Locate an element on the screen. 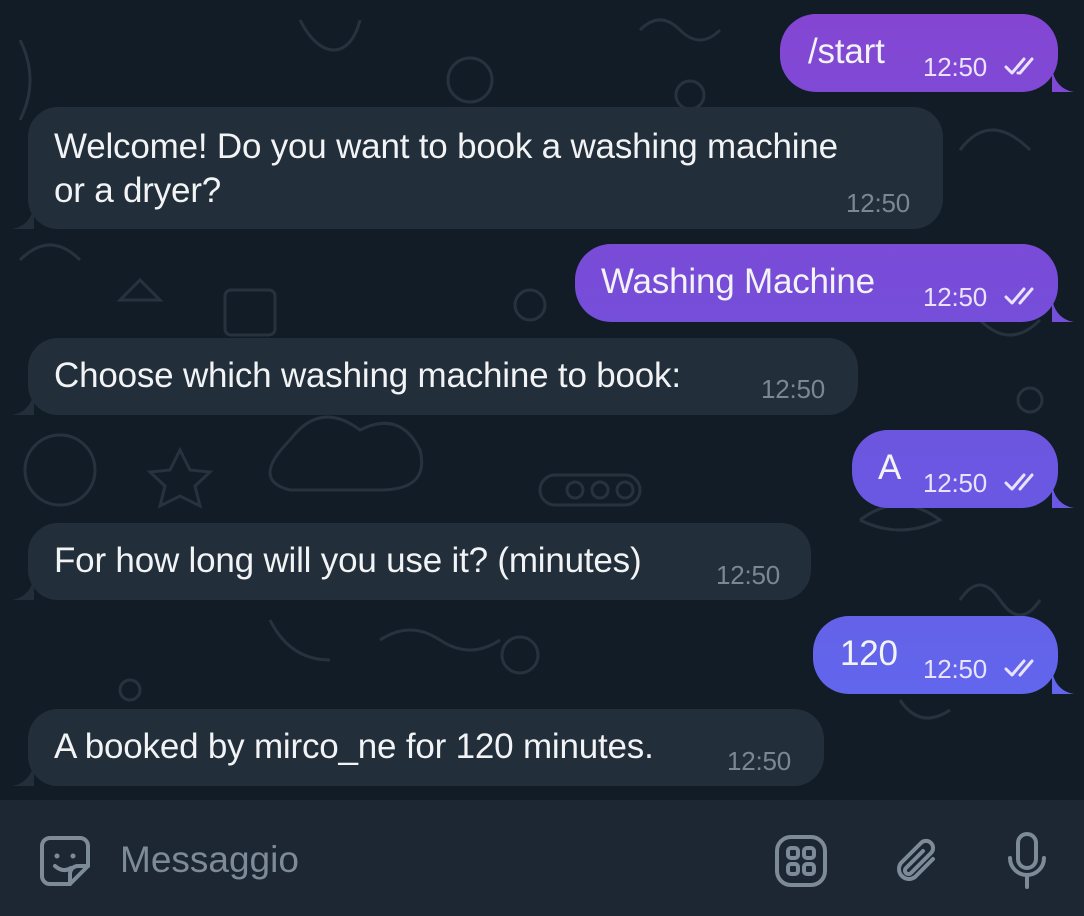 Image resolution: width=1084 pixels, height=916 pixels. outgoing-message: 120 12:50 is located at coordinates (935, 655).